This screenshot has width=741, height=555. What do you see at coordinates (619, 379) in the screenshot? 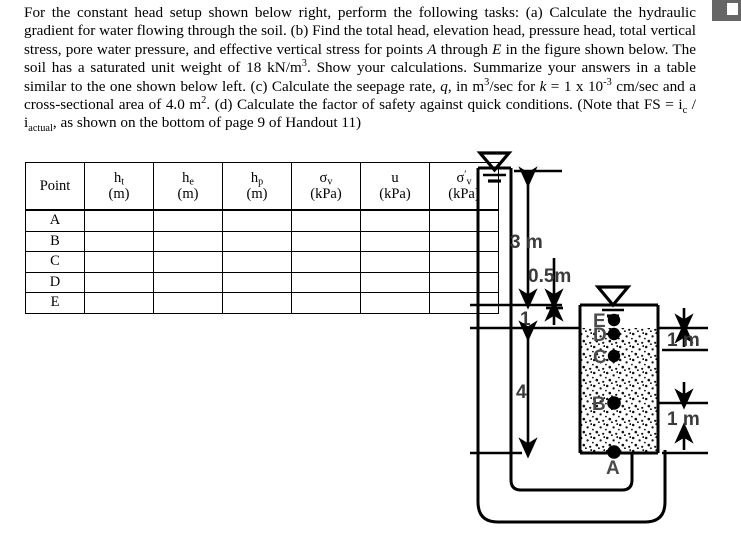
I see `soil-tank` at bounding box center [619, 379].